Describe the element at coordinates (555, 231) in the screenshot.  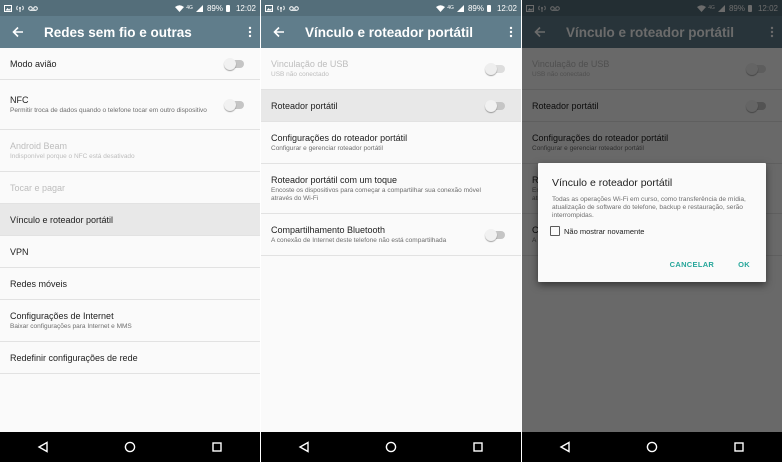
I see `dont-show-again-checkbox` at that location.